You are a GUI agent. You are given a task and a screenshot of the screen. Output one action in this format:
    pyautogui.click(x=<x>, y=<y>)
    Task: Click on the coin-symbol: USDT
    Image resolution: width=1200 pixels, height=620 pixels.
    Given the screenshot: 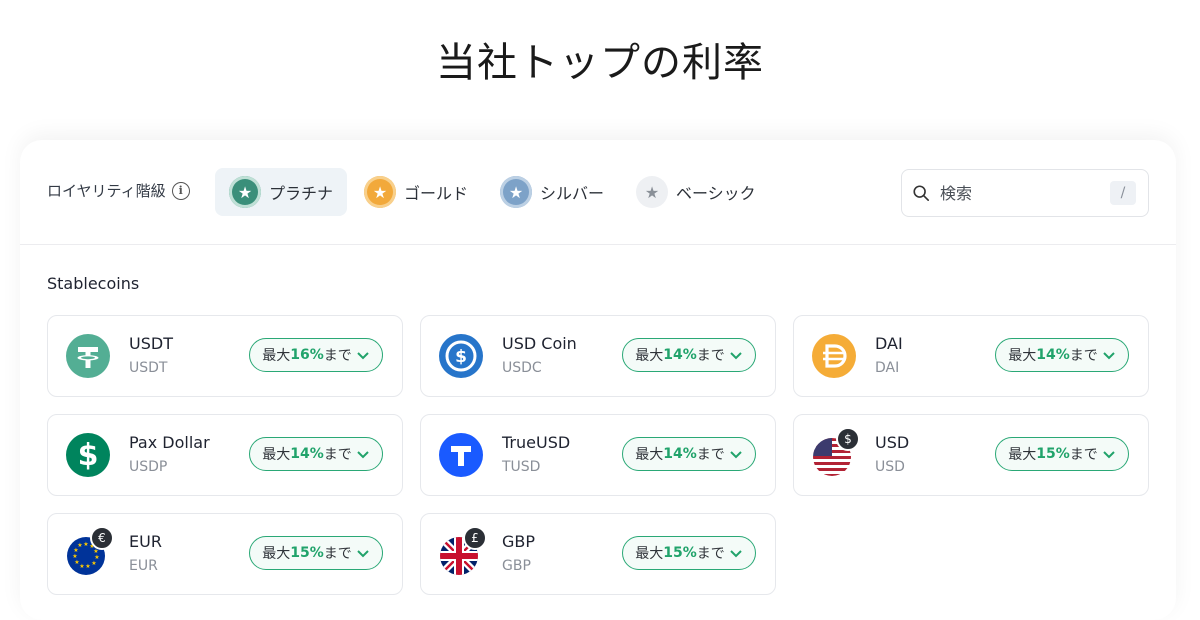 What is the action you would take?
    pyautogui.click(x=148, y=368)
    